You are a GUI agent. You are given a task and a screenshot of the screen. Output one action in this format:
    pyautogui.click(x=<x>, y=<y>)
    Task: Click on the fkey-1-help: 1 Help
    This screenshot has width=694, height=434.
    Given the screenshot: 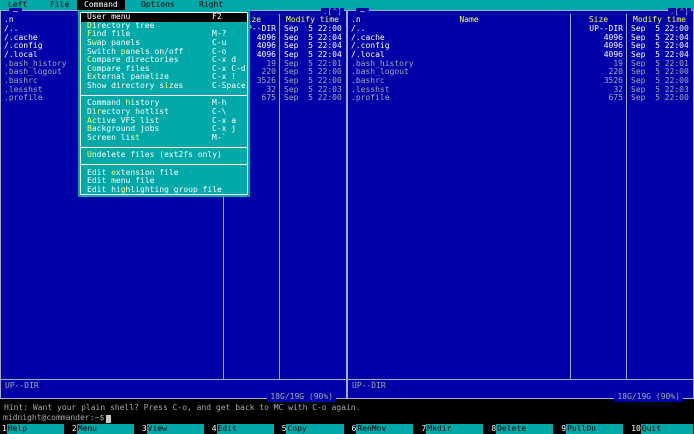 What is the action you would take?
    pyautogui.click(x=32, y=429)
    